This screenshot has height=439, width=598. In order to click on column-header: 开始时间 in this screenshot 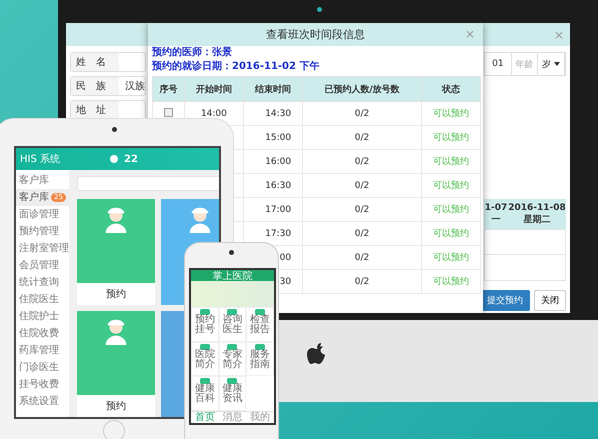, I will do `click(214, 89)`.